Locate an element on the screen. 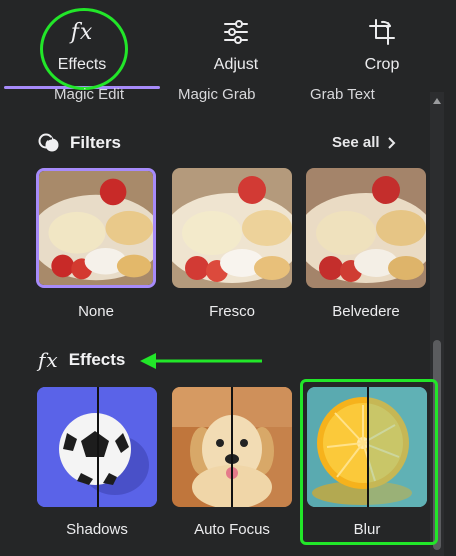  effect-blur-thumbnail is located at coordinates (367, 447).